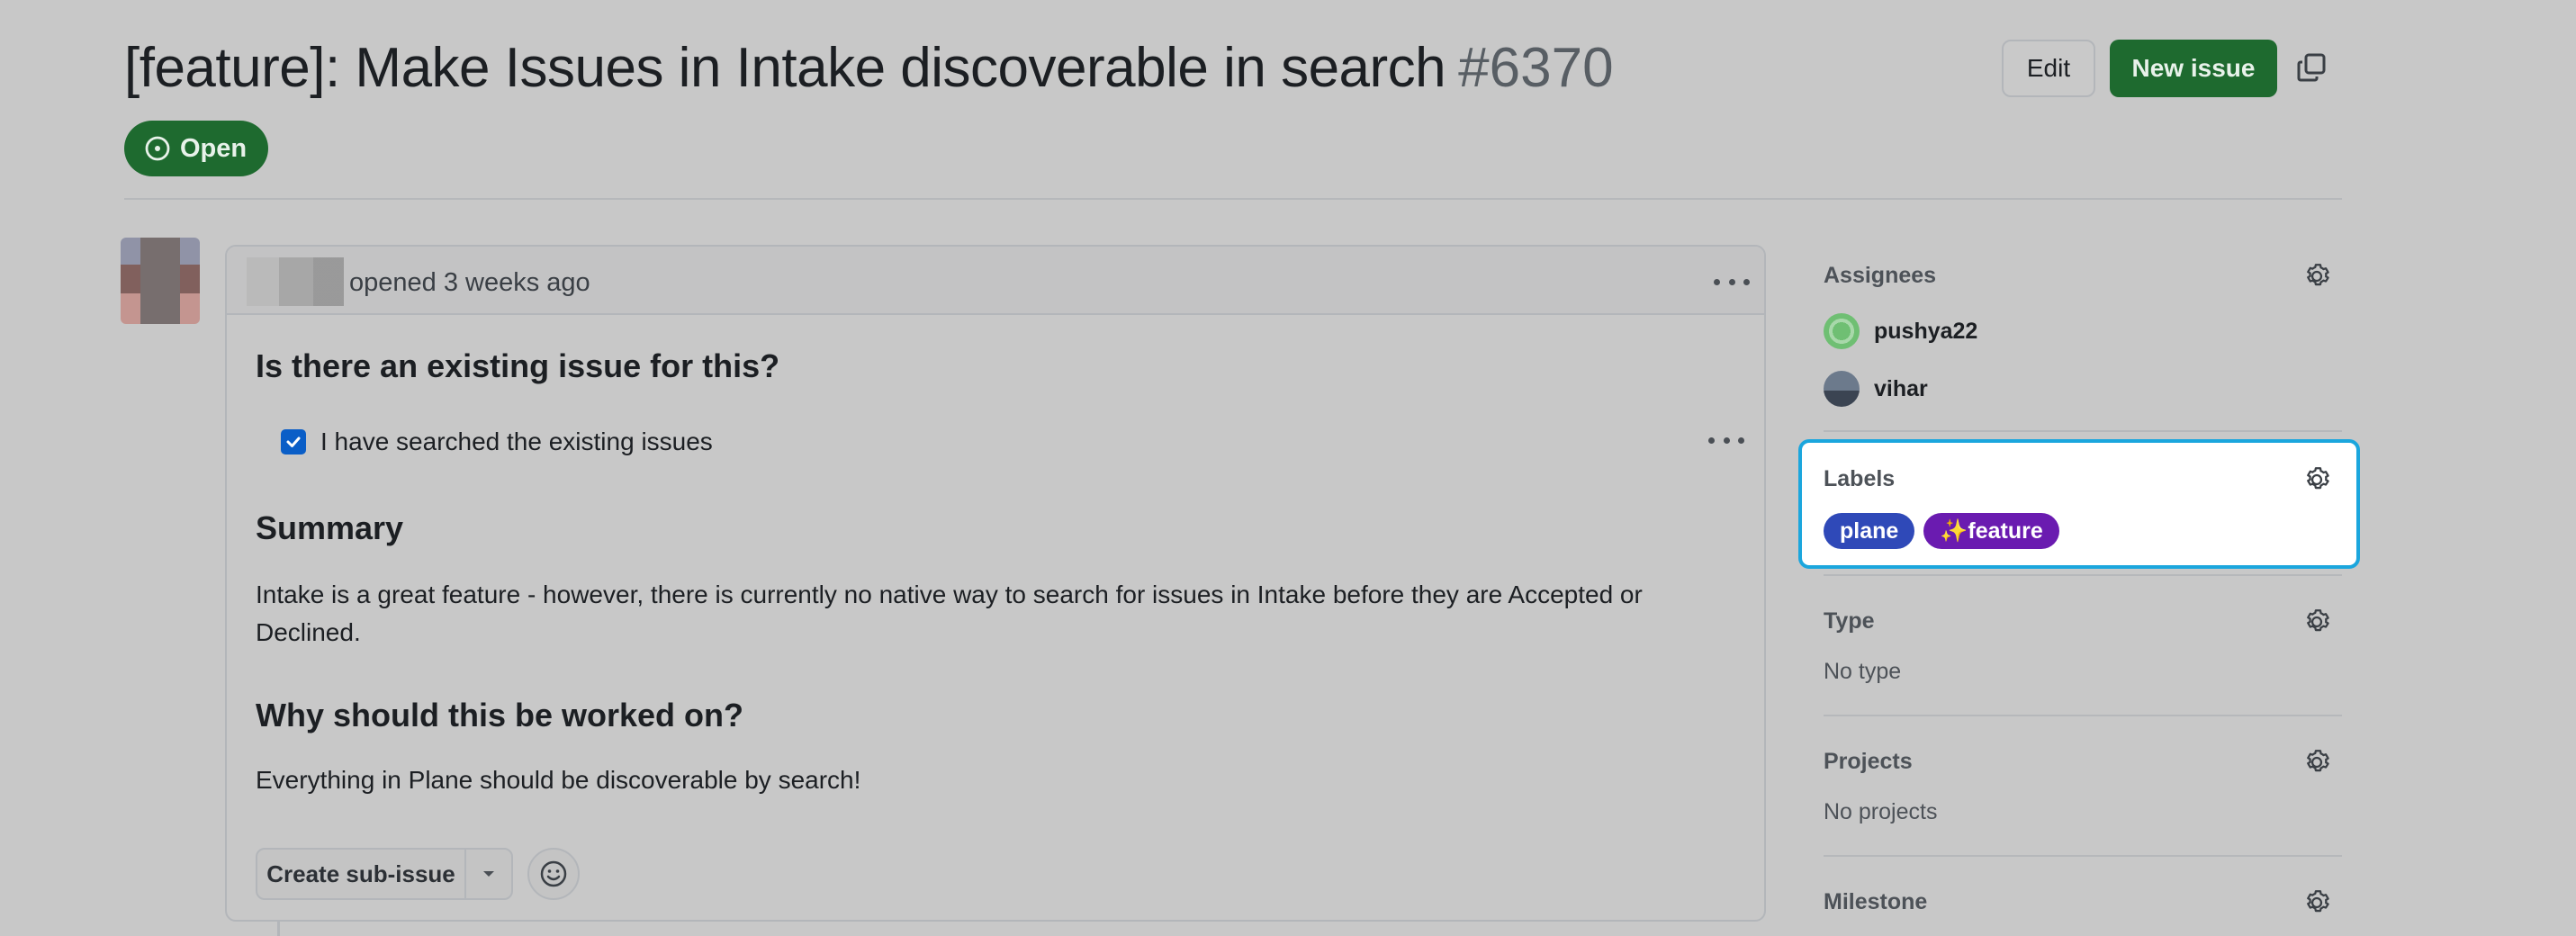 The height and width of the screenshot is (936, 2576). I want to click on assignee-item: pushya22, so click(1900, 331).